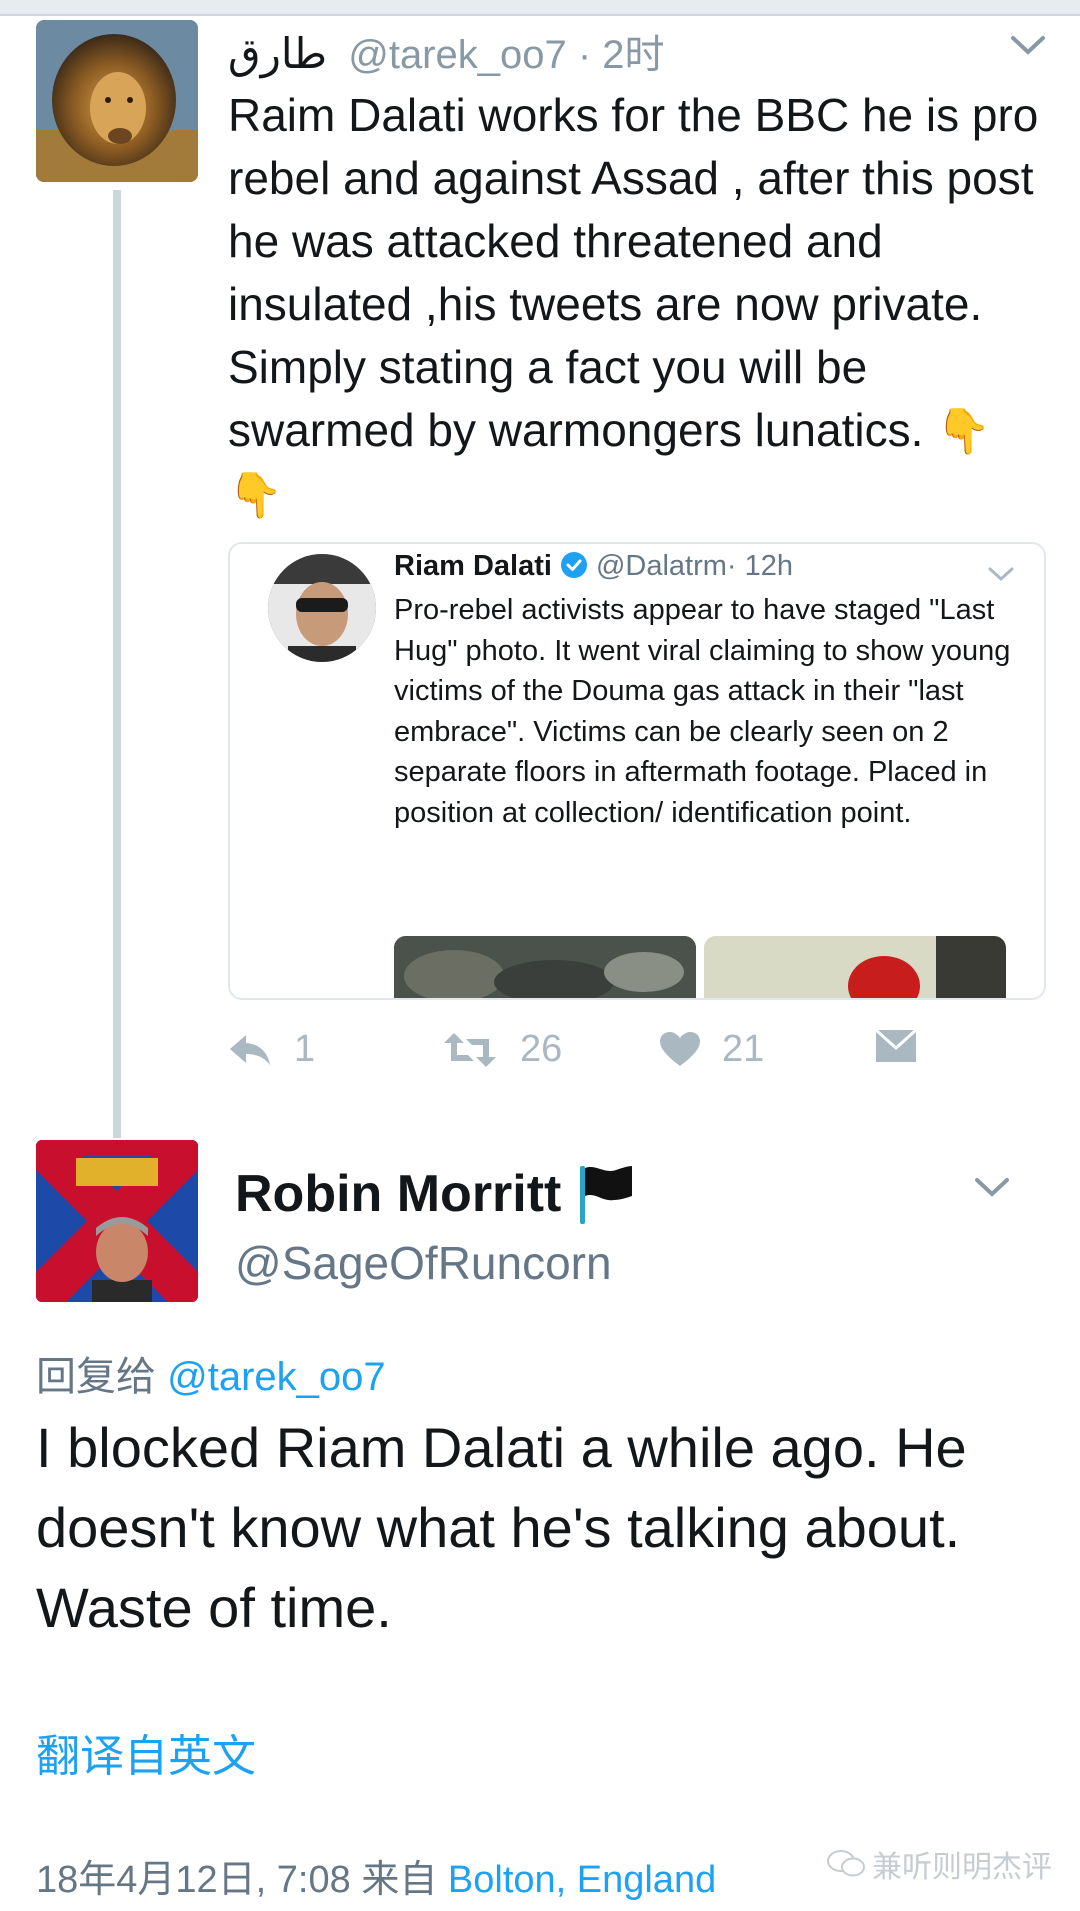  I want to click on dm-icon, so click(896, 1046).